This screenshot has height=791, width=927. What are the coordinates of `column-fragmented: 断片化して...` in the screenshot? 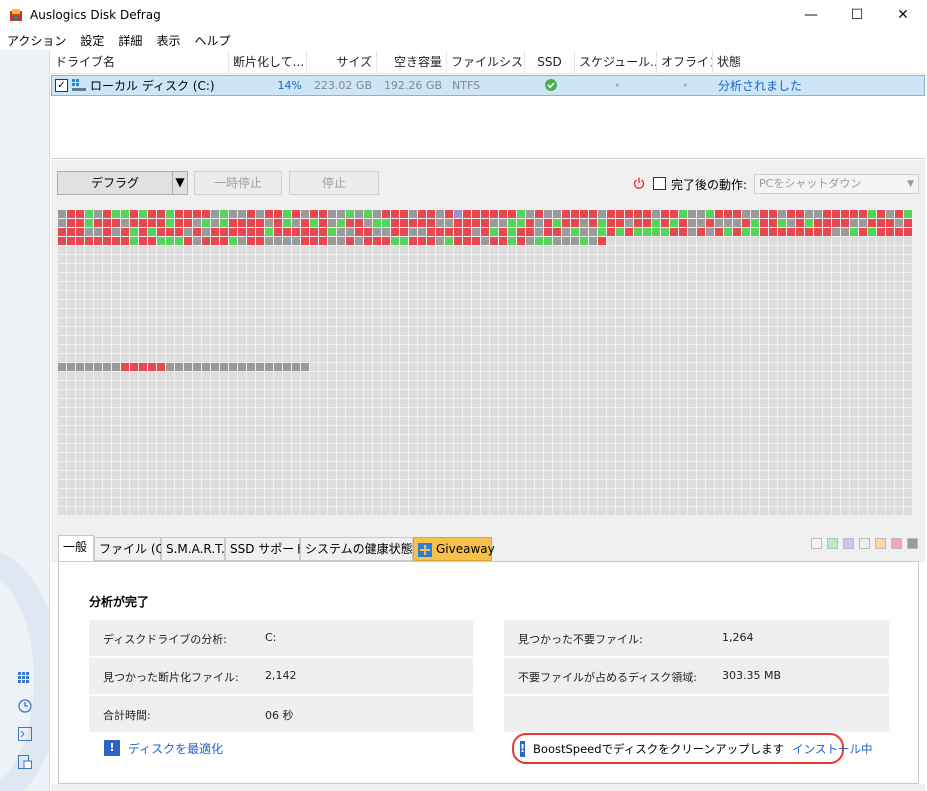 It's located at (268, 62).